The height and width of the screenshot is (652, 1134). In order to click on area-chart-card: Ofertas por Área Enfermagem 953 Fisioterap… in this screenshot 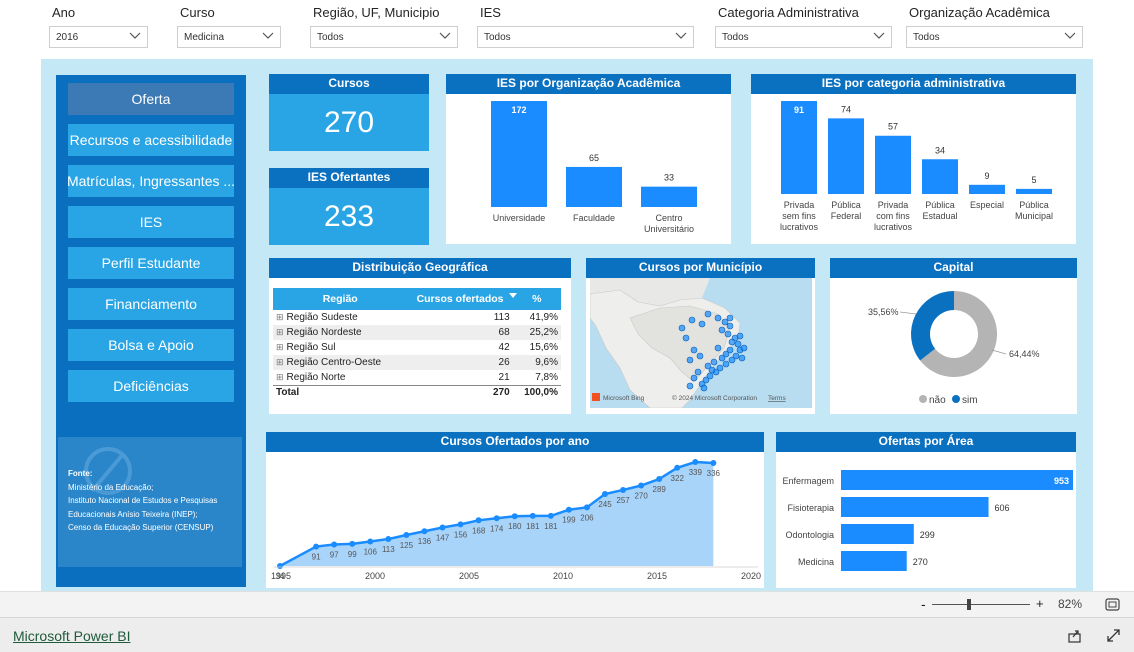, I will do `click(926, 510)`.